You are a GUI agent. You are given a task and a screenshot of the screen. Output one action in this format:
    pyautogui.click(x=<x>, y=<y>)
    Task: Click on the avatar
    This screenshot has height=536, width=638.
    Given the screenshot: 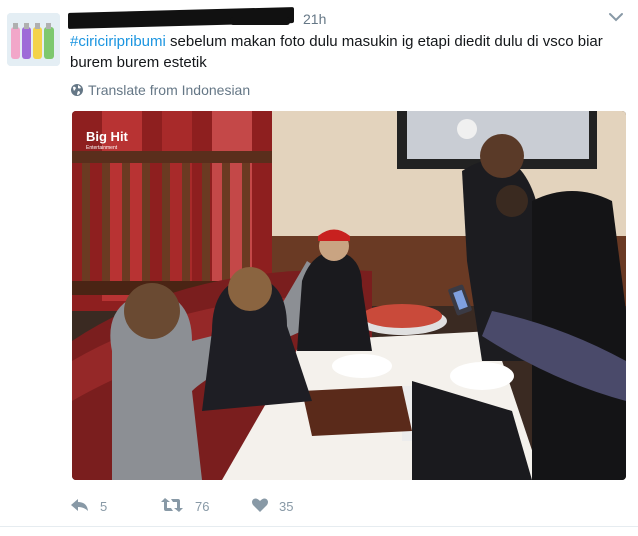 What is the action you would take?
    pyautogui.click(x=33, y=39)
    